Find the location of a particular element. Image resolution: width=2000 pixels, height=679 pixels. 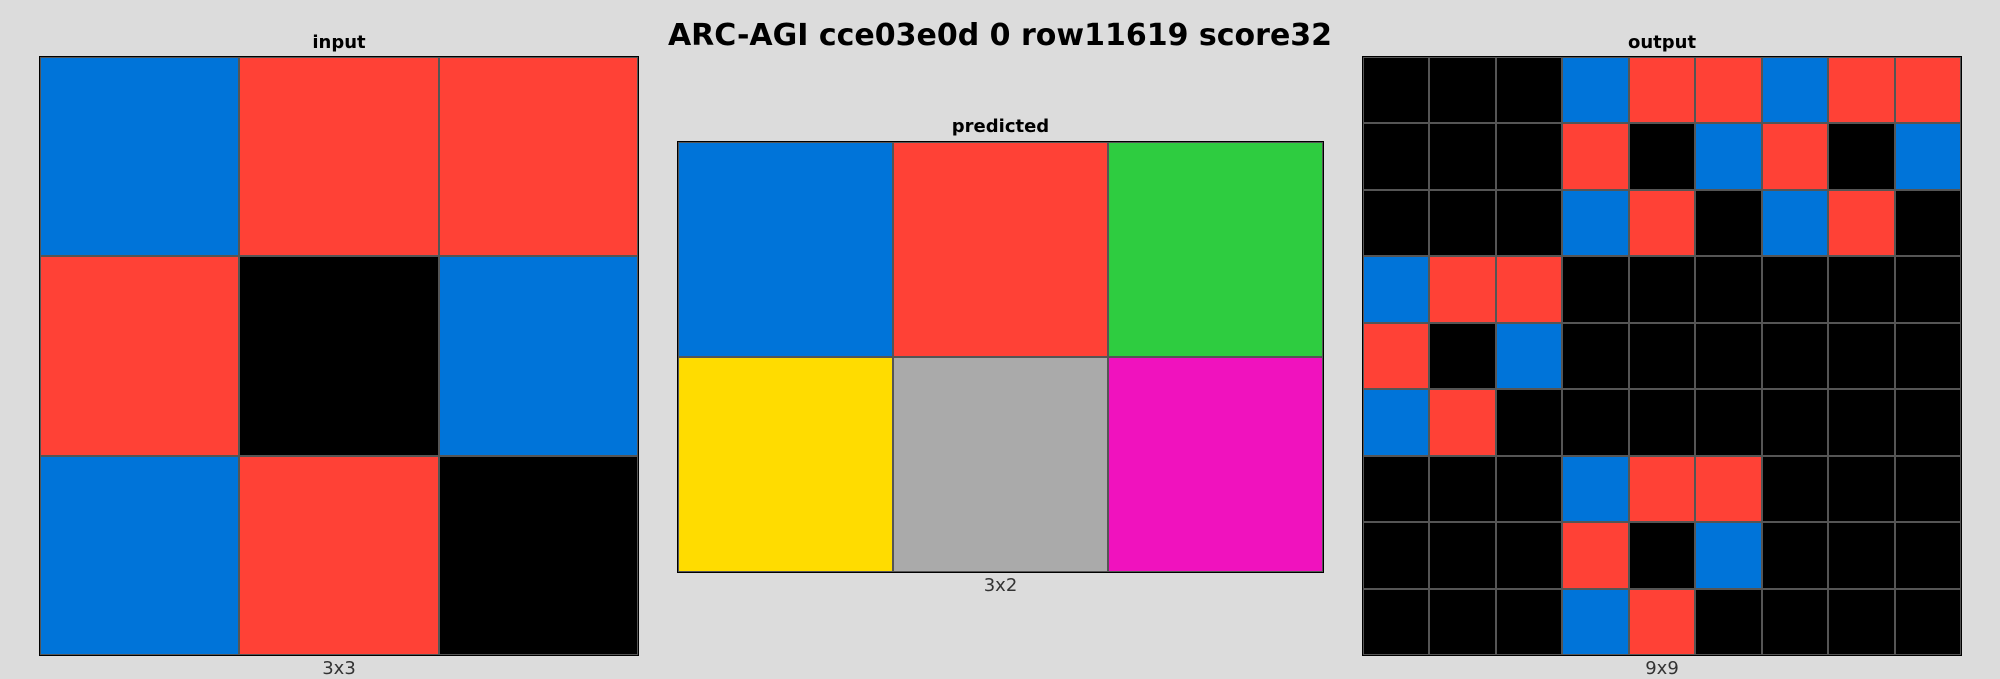

input-dims-label: 3x3 is located at coordinates (339, 668).